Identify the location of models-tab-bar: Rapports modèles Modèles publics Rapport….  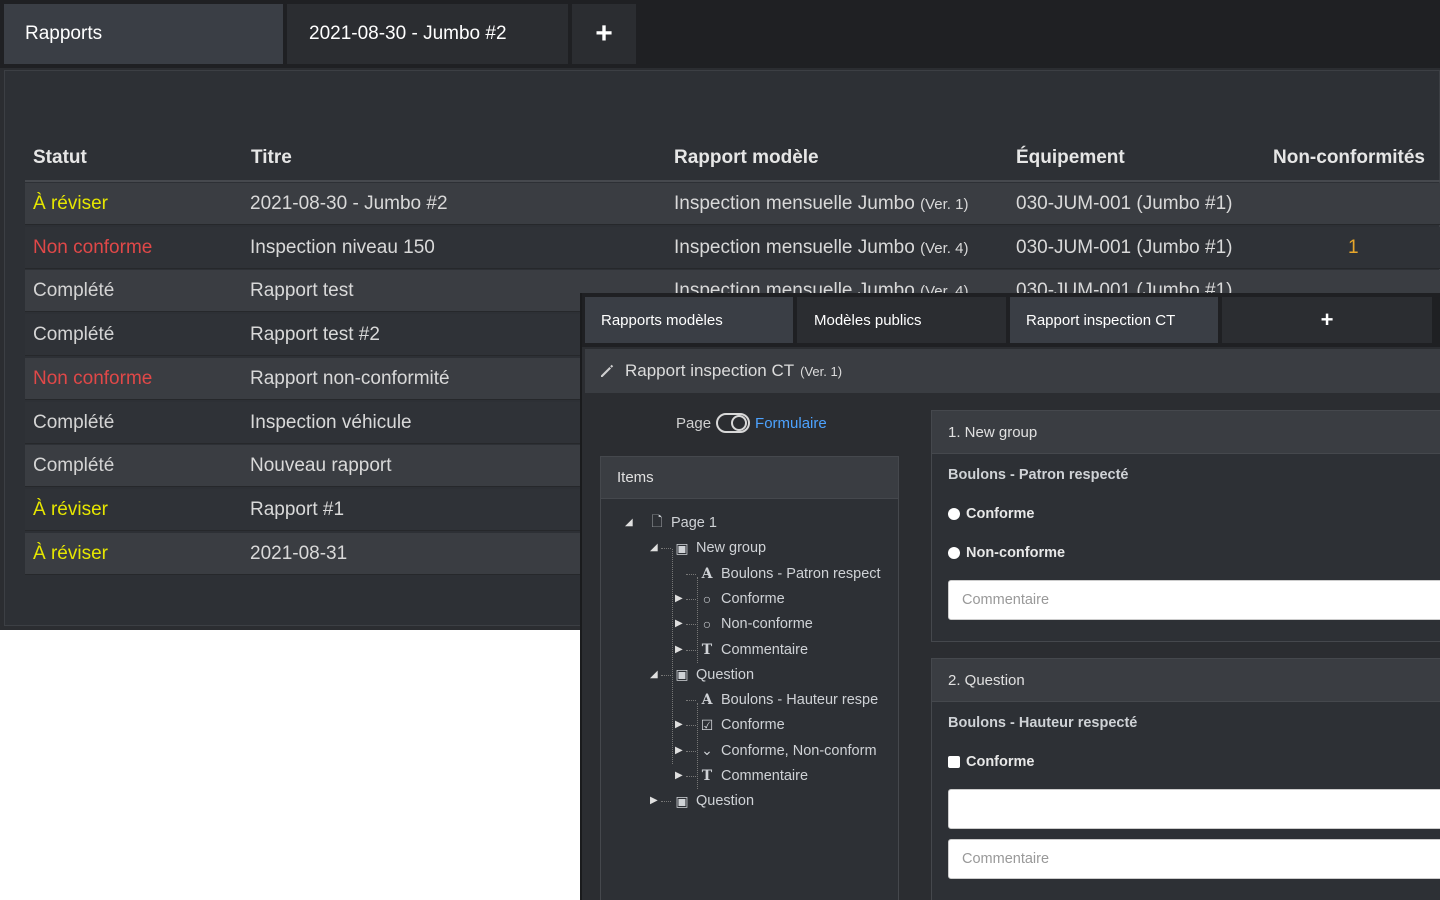
(1011, 320).